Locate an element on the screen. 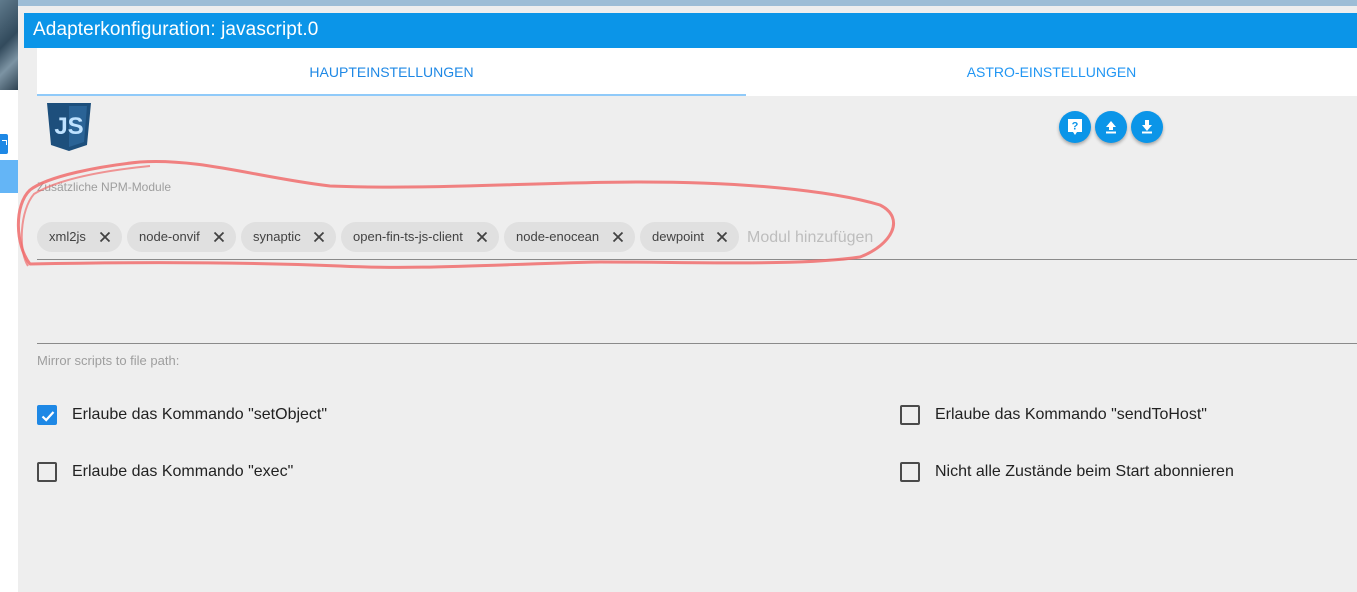 The width and height of the screenshot is (1357, 592). download-button is located at coordinates (1147, 127).